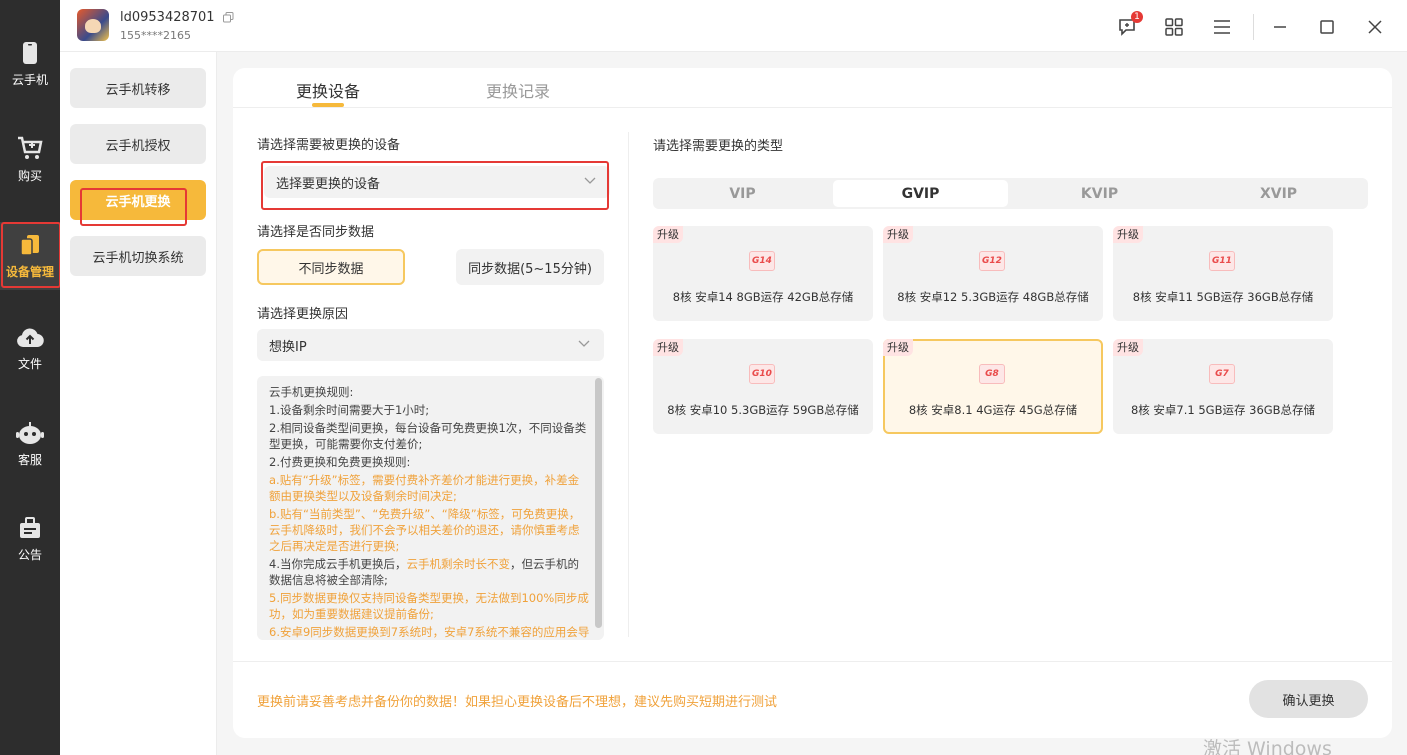 This screenshot has width=1407, height=755. What do you see at coordinates (430, 345) in the screenshot?
I see `reason-select: 想换IP` at bounding box center [430, 345].